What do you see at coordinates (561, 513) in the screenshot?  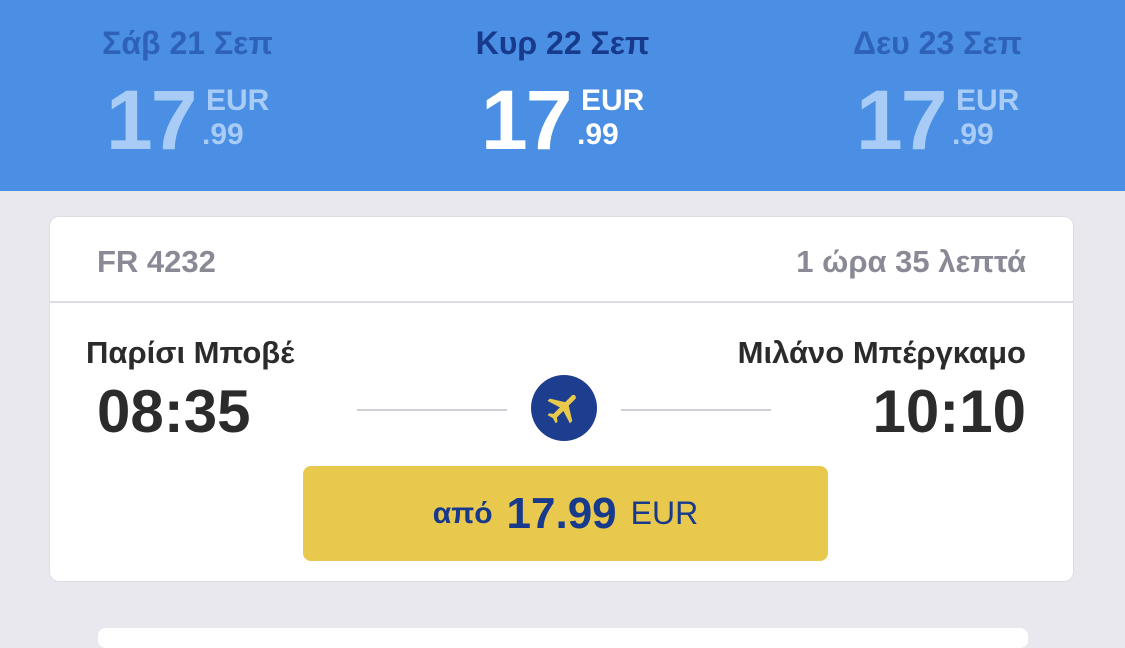 I see `fare-amount: 17.99` at bounding box center [561, 513].